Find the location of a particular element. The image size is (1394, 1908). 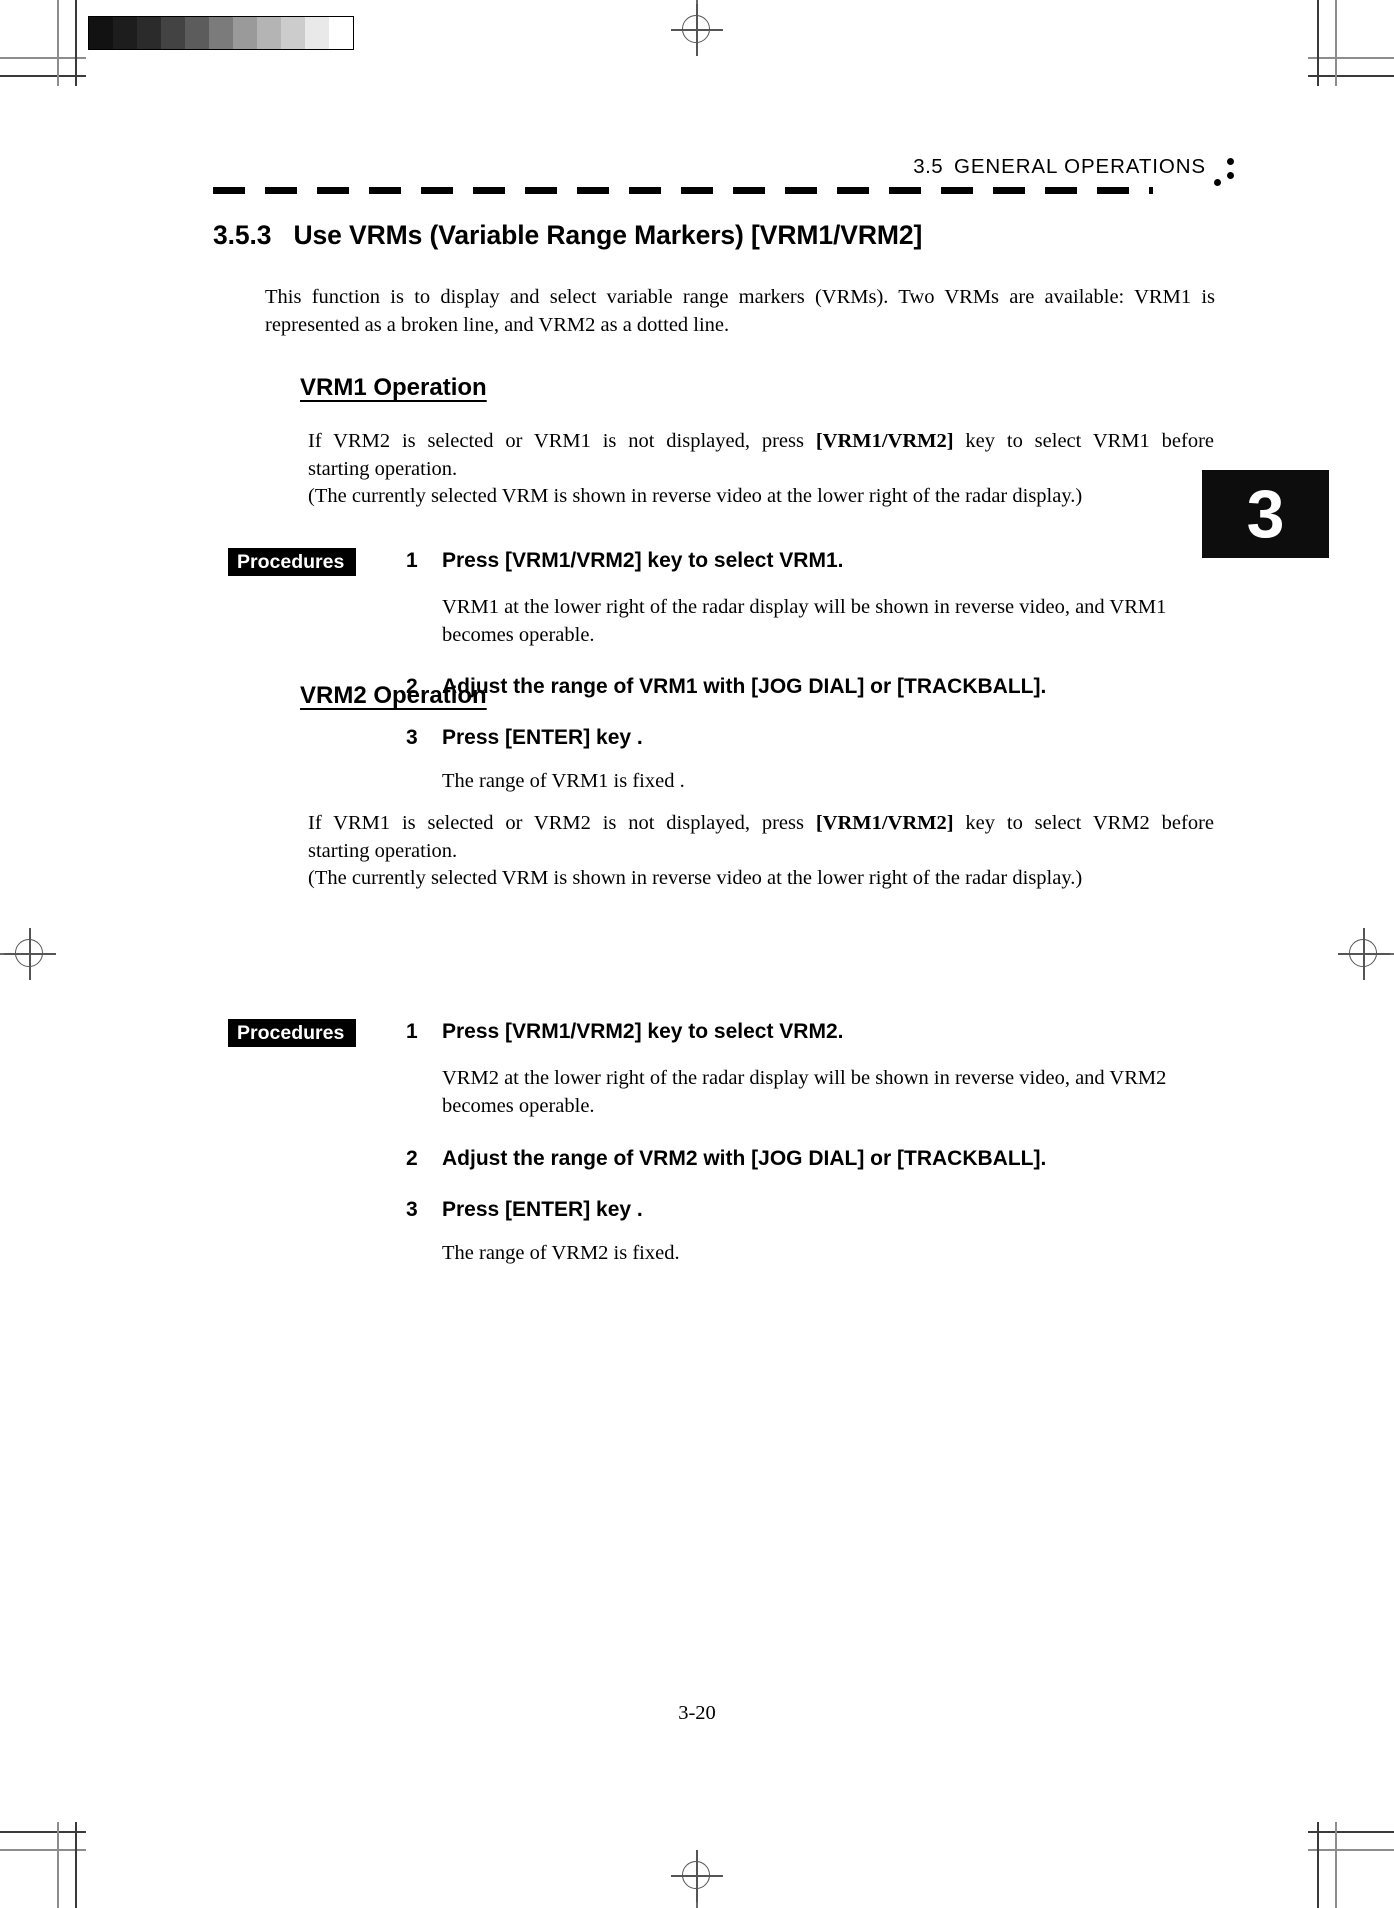

subsection-heading-vrm2: VRM2 Operation is located at coordinates (393, 695).